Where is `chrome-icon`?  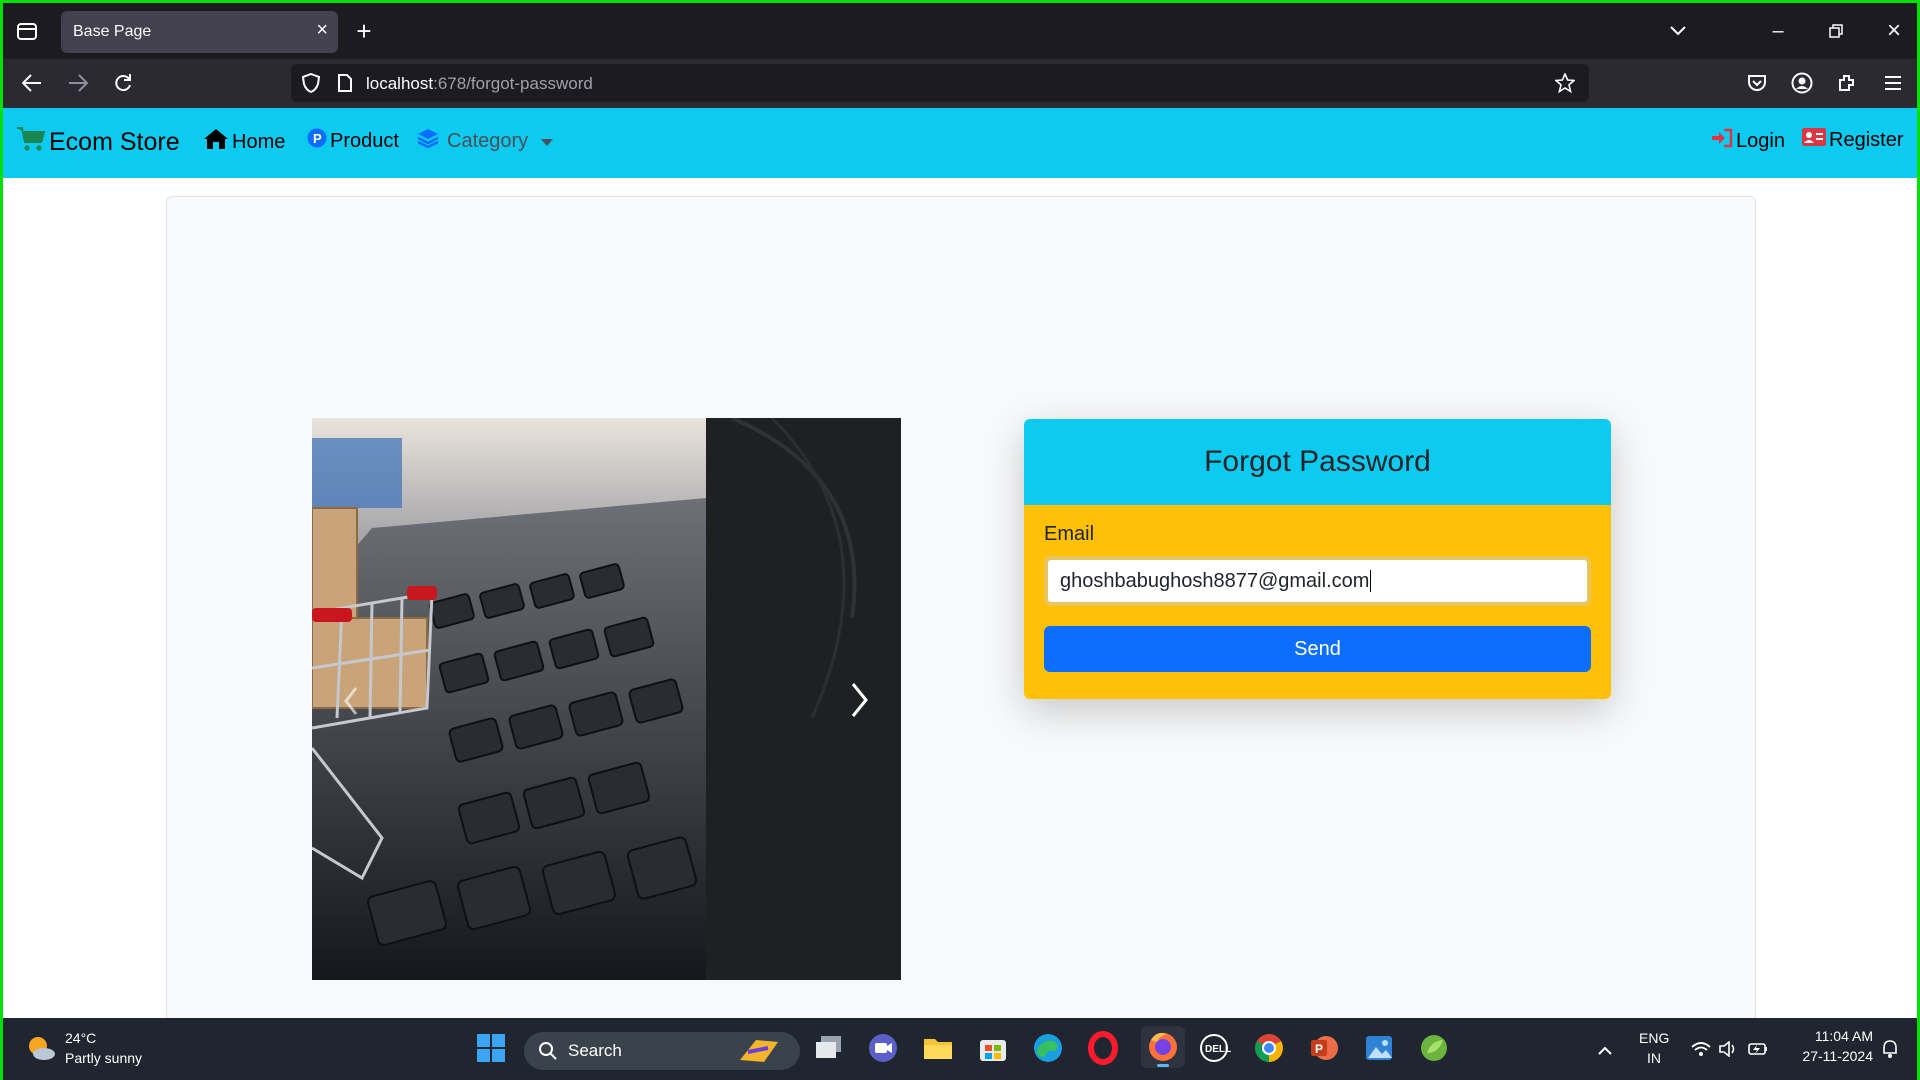
chrome-icon is located at coordinates (1269, 1048).